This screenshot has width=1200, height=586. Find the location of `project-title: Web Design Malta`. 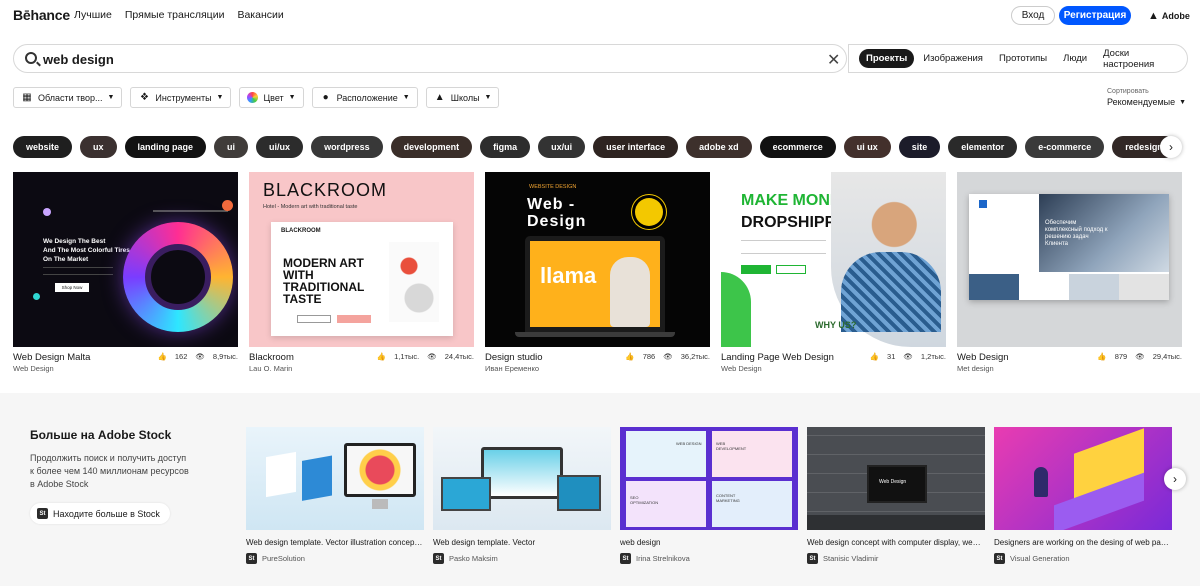

project-title: Web Design Malta is located at coordinates (51, 357).